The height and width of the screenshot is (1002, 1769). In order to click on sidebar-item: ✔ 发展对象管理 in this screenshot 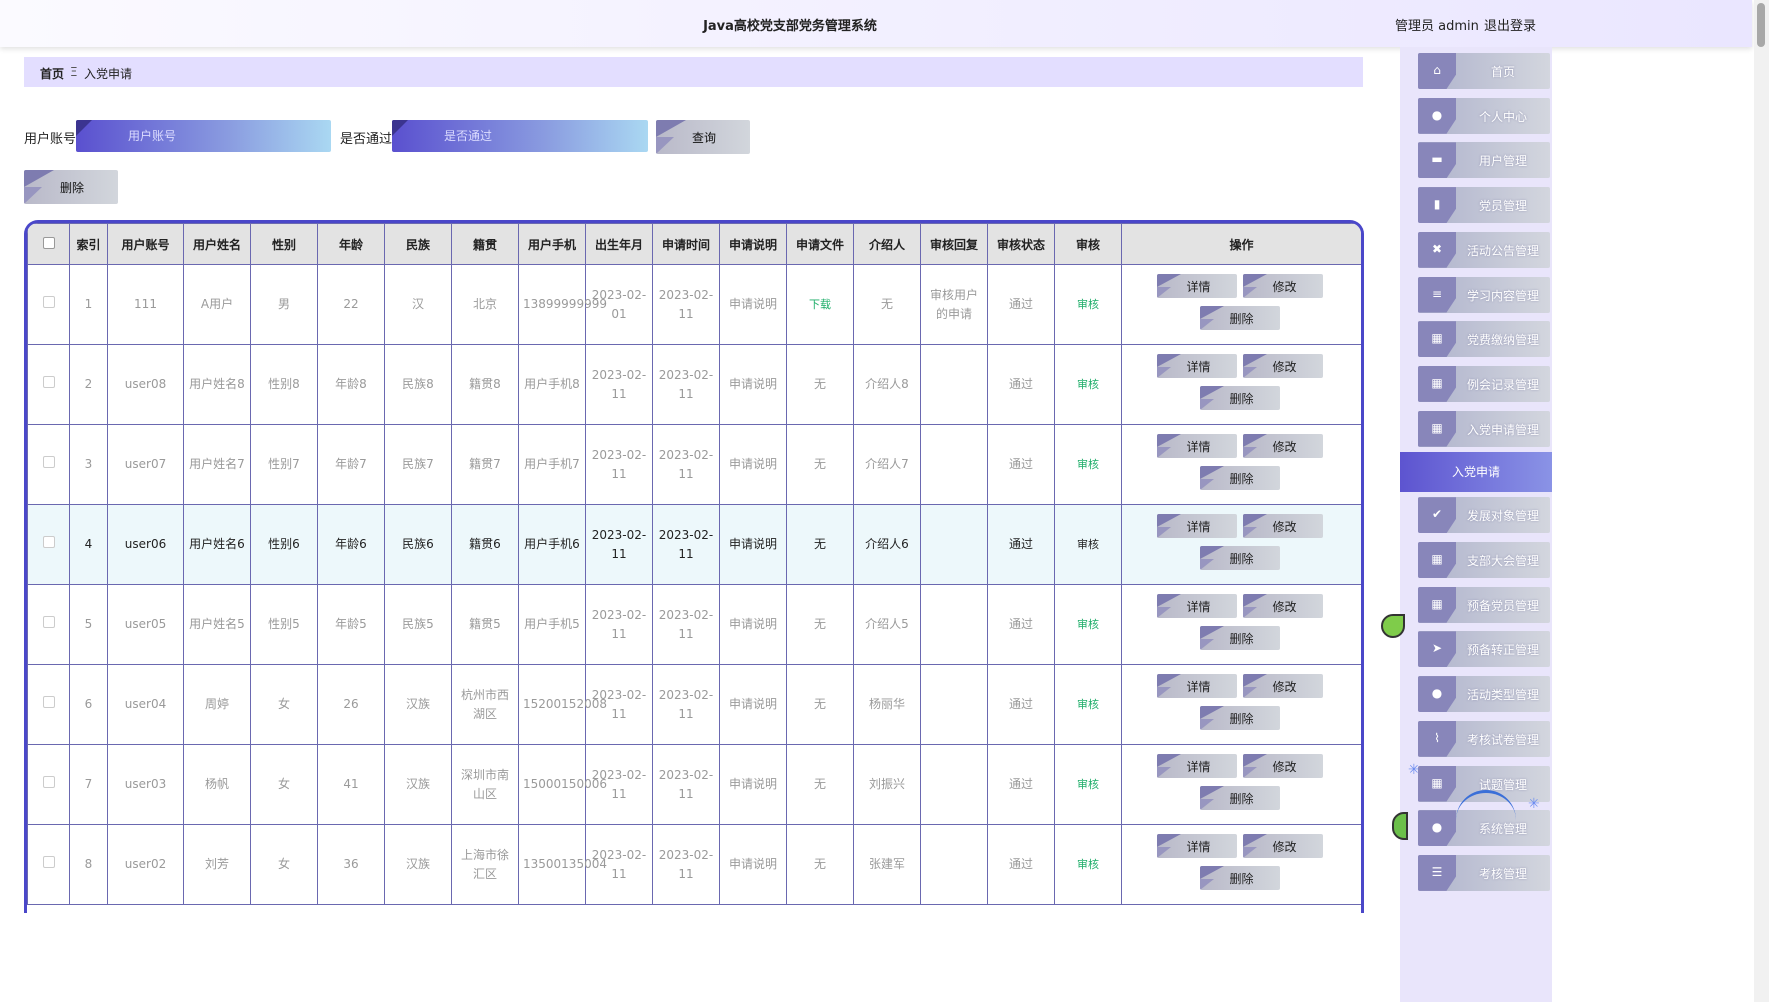, I will do `click(1484, 515)`.